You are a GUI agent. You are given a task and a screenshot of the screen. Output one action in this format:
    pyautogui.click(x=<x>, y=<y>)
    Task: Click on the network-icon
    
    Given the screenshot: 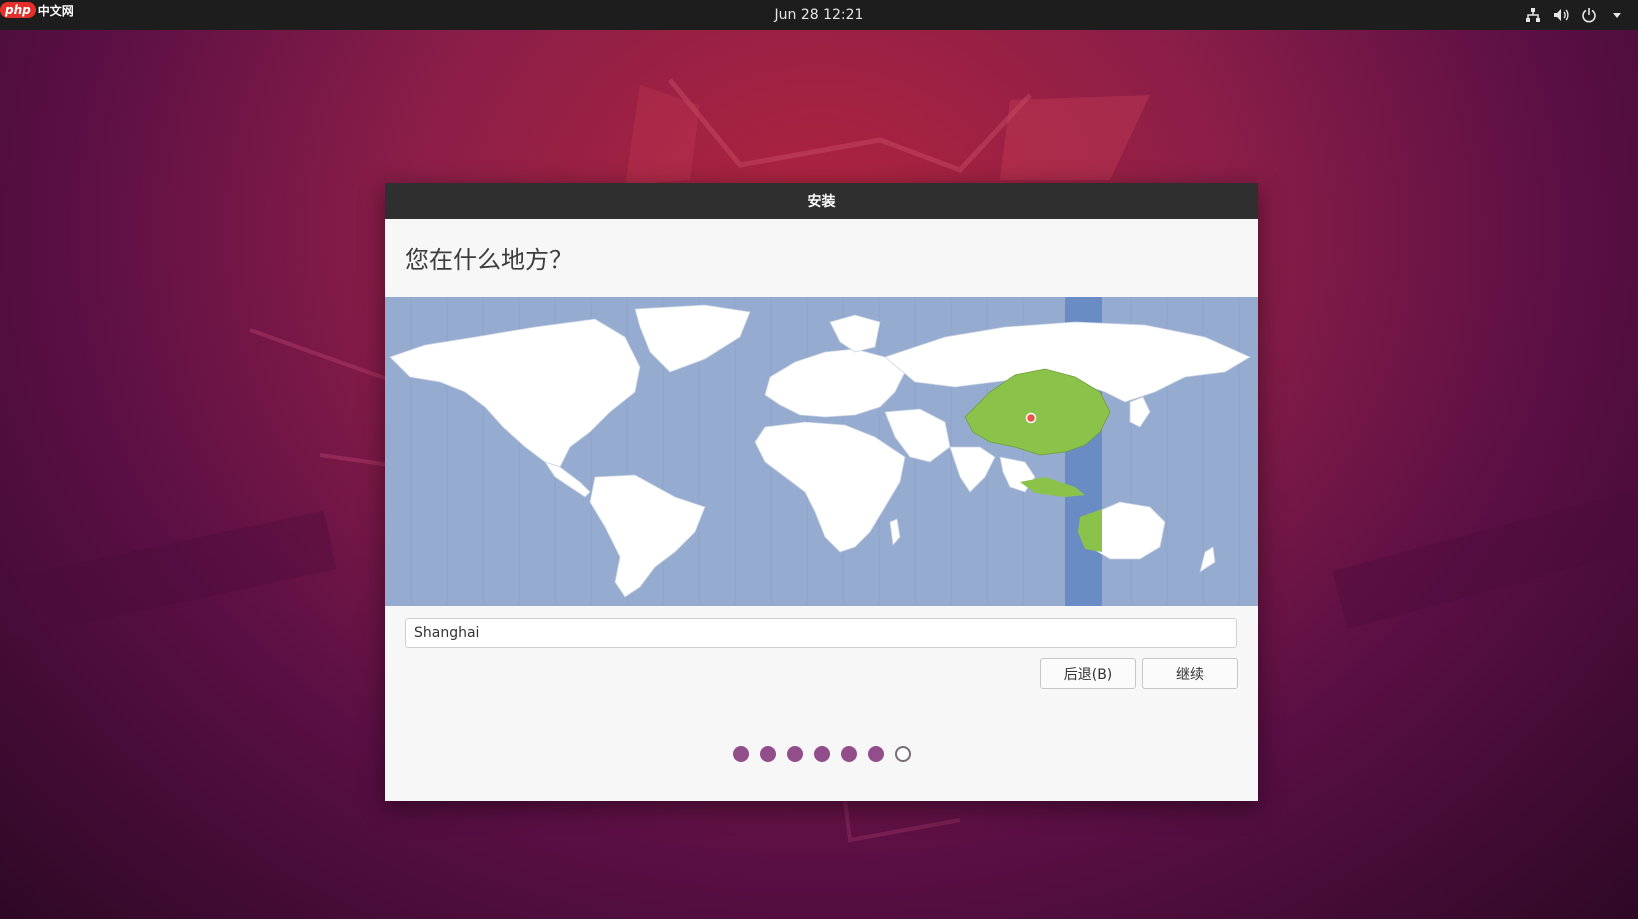 What is the action you would take?
    pyautogui.click(x=1533, y=15)
    